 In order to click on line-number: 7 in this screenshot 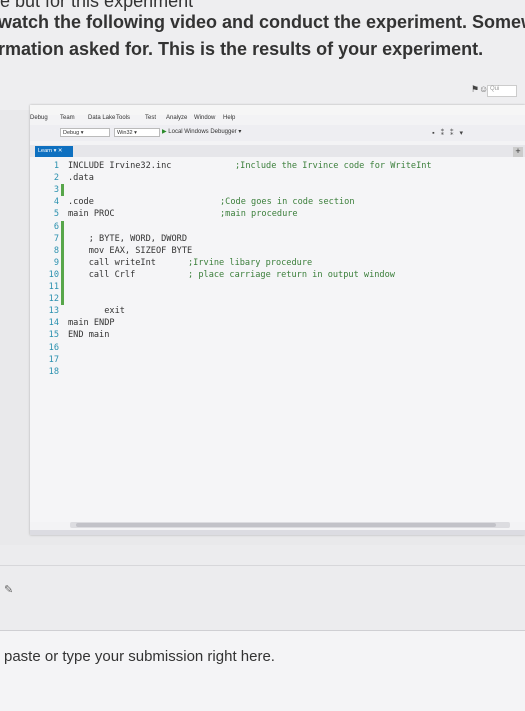, I will do `click(56, 238)`.